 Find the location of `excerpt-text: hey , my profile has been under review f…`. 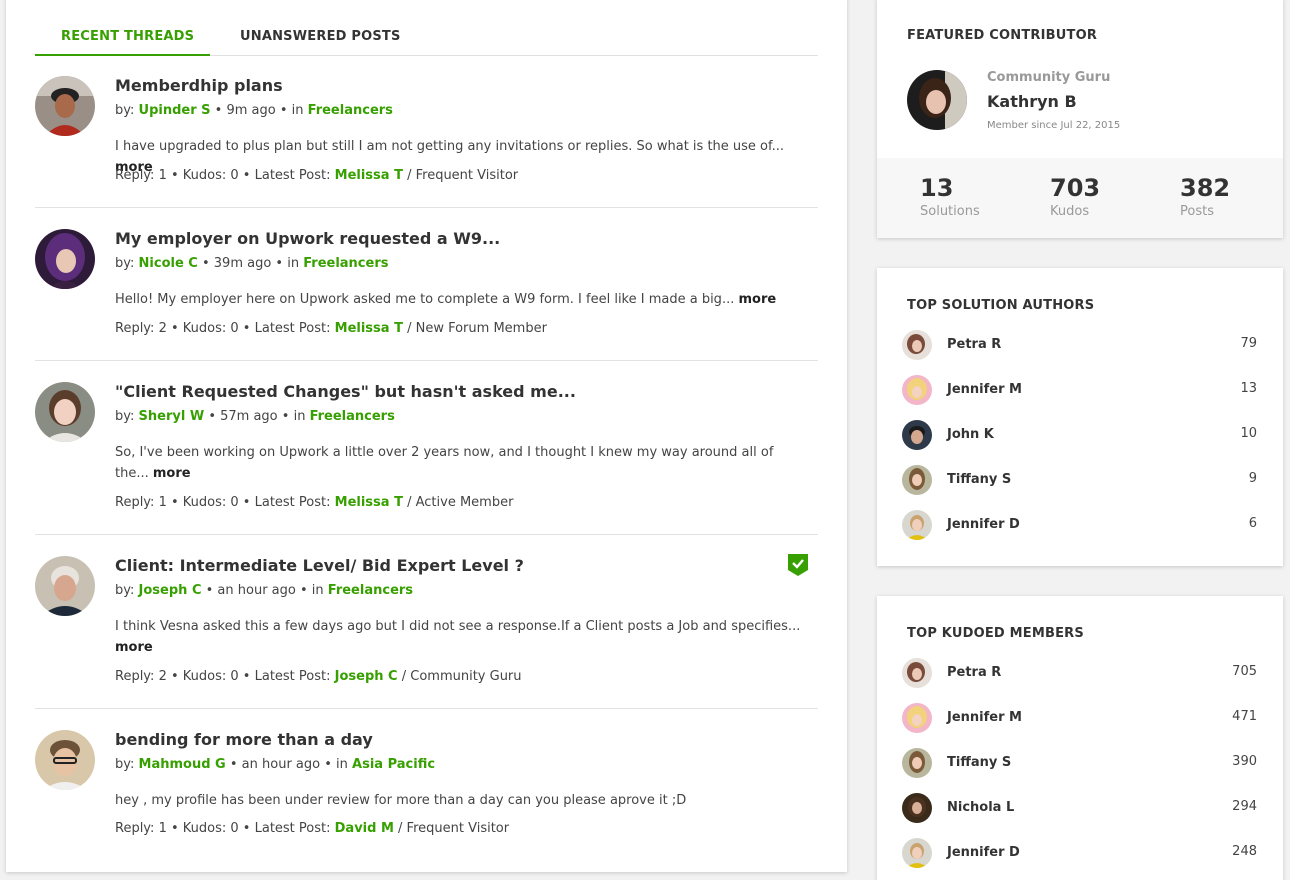

excerpt-text: hey , my profile has been under review f… is located at coordinates (401, 800).